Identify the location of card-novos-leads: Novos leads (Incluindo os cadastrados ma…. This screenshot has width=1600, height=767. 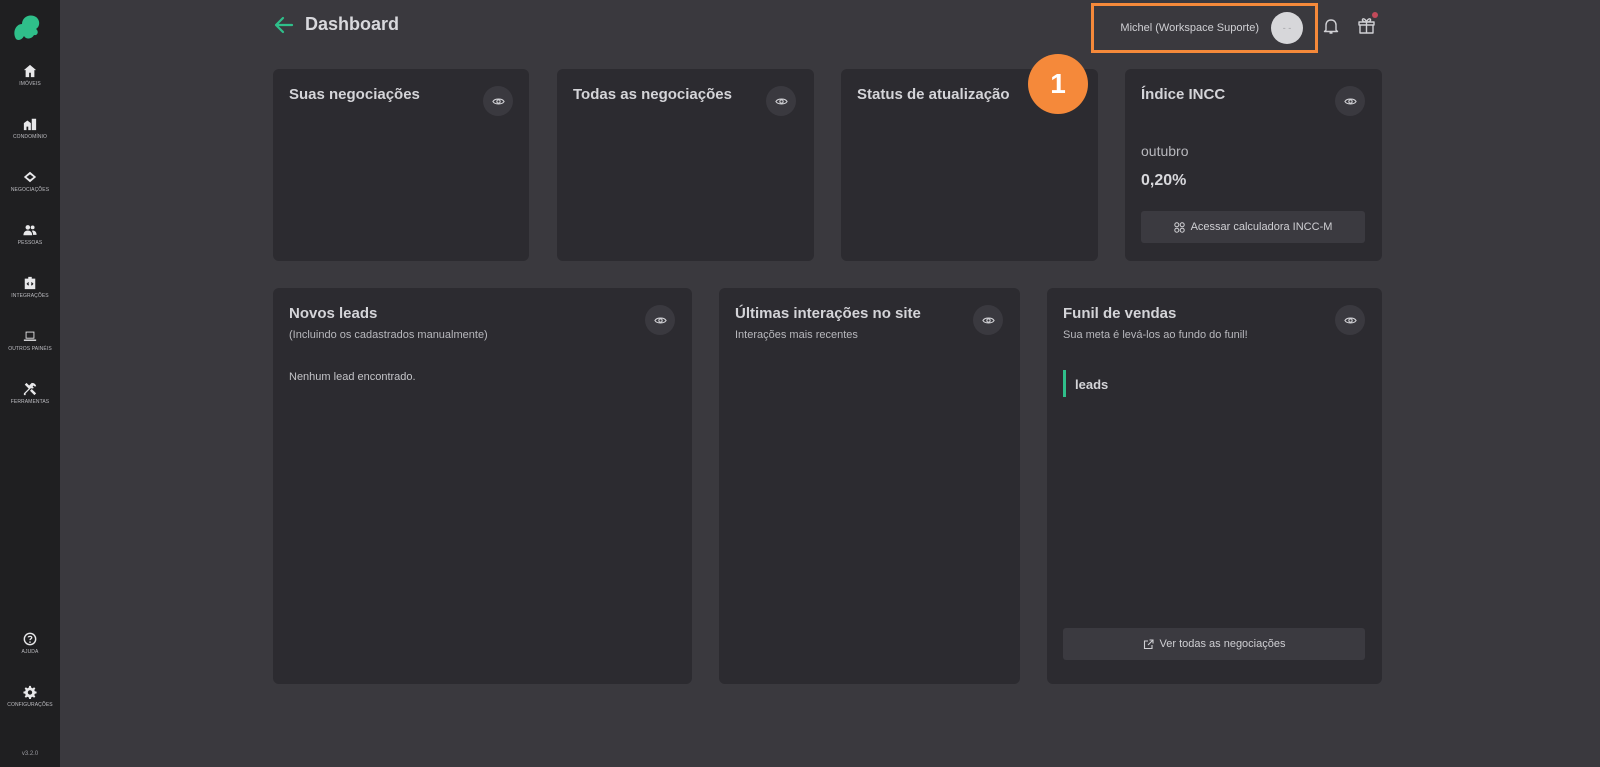
(482, 486).